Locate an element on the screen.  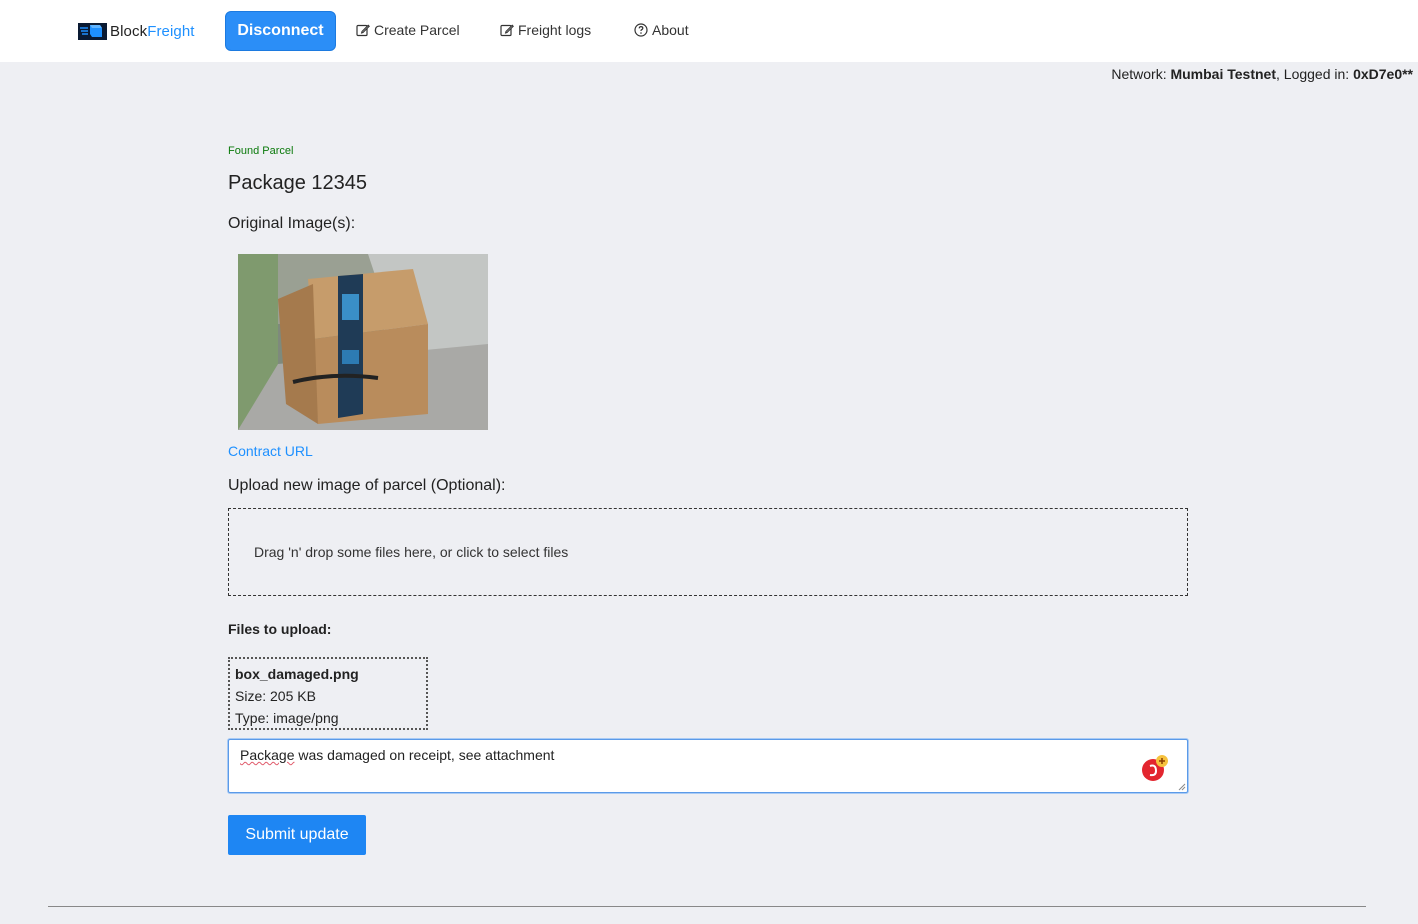
note-text-misspelled-word: Package is located at coordinates (267, 755).